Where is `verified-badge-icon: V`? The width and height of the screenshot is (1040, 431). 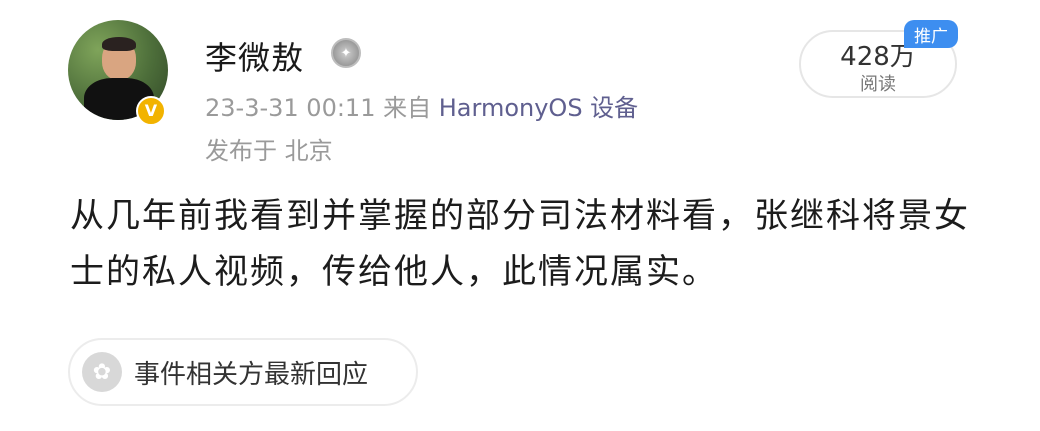 verified-badge-icon: V is located at coordinates (151, 111).